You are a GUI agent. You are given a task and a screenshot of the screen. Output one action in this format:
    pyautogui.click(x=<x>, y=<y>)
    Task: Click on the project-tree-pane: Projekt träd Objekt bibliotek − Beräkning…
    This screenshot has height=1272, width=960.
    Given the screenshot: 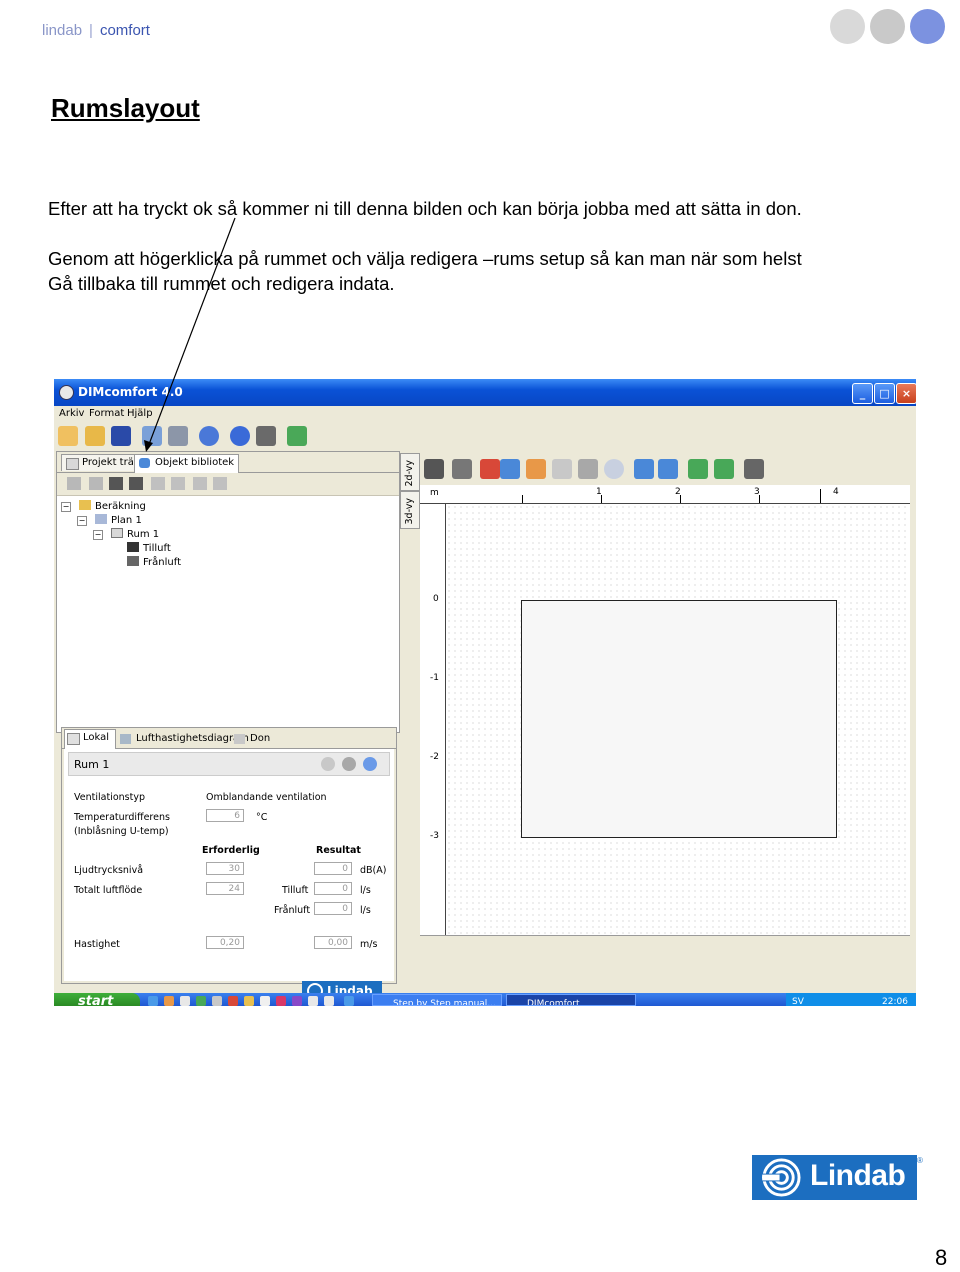 What is the action you would take?
    pyautogui.click(x=228, y=592)
    